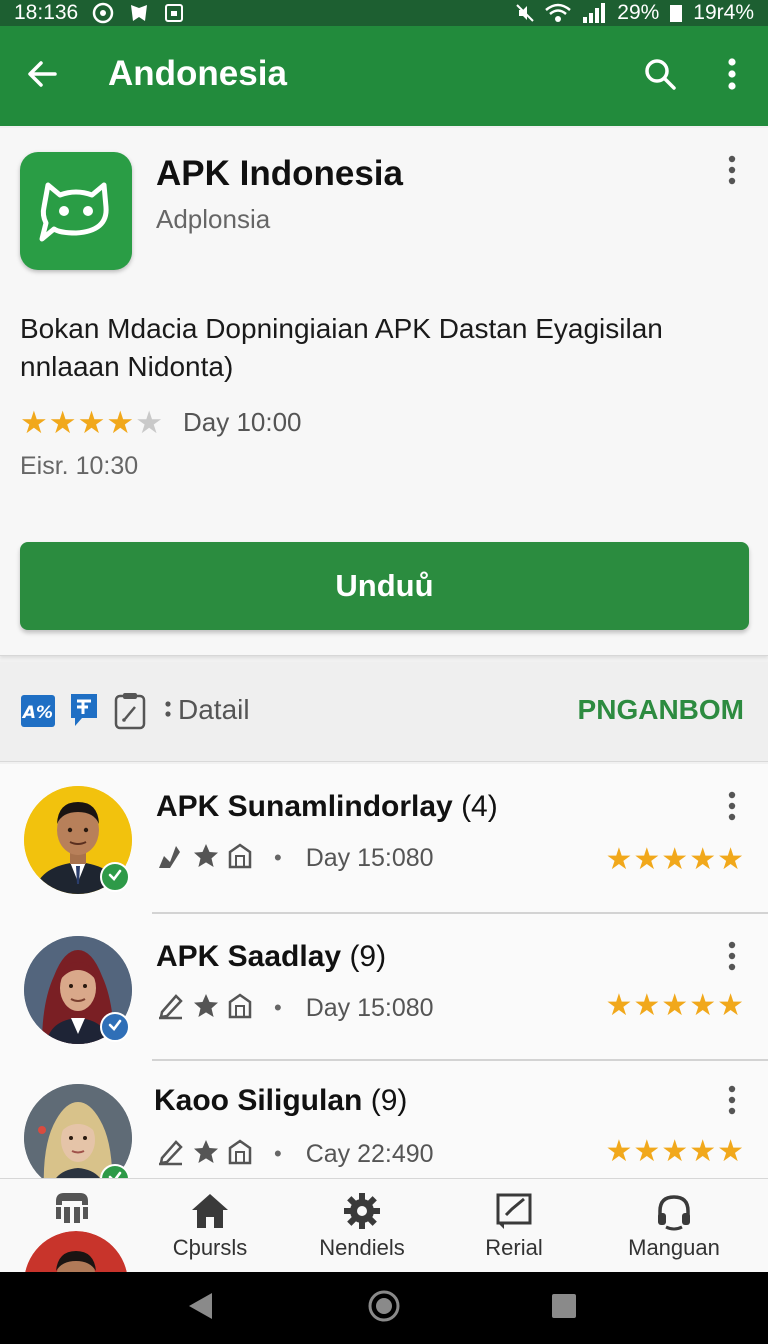  I want to click on card-menu-button, so click(732, 172).